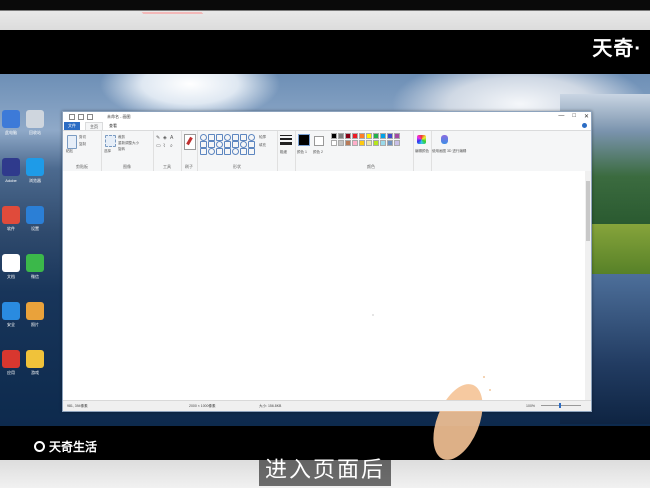 This screenshot has width=650, height=488. I want to click on magnifier-icon: ⌕, so click(171, 146).